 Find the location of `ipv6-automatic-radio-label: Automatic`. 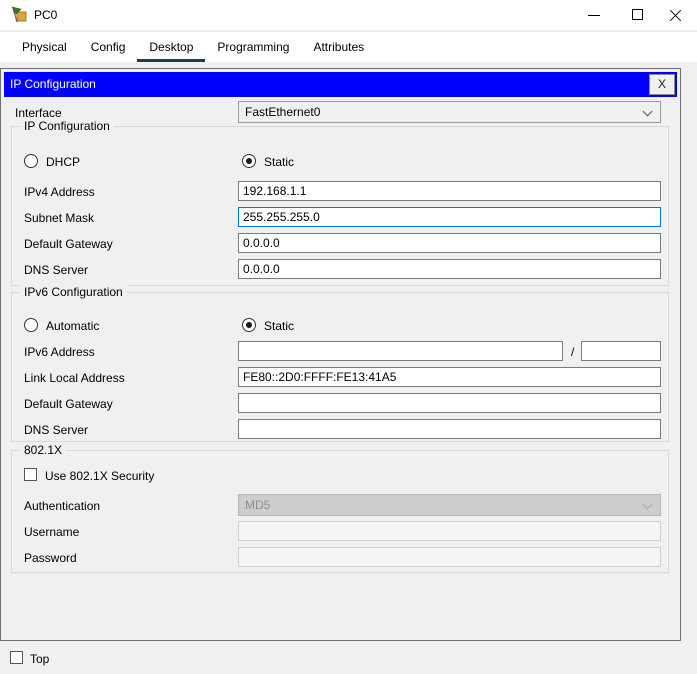

ipv6-automatic-radio-label: Automatic is located at coordinates (73, 326).